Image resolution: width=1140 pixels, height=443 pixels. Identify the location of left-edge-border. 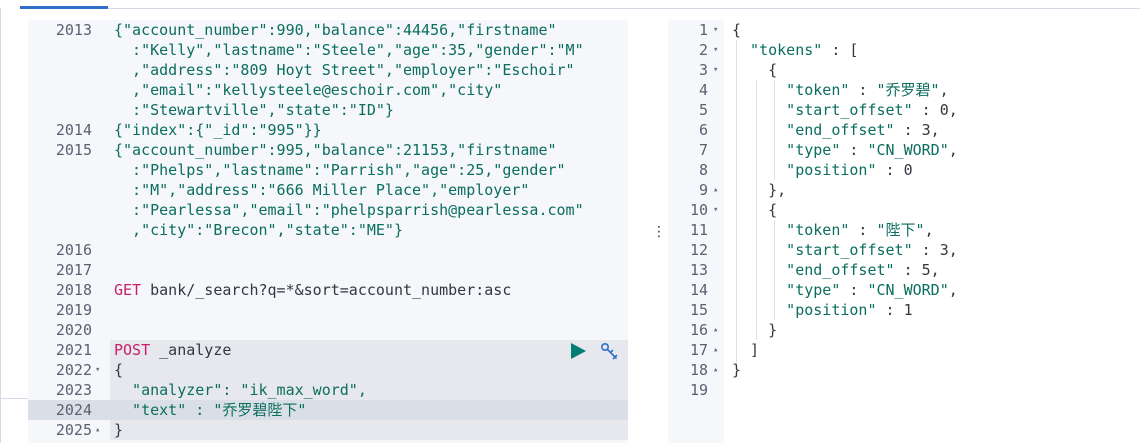
(0, 225).